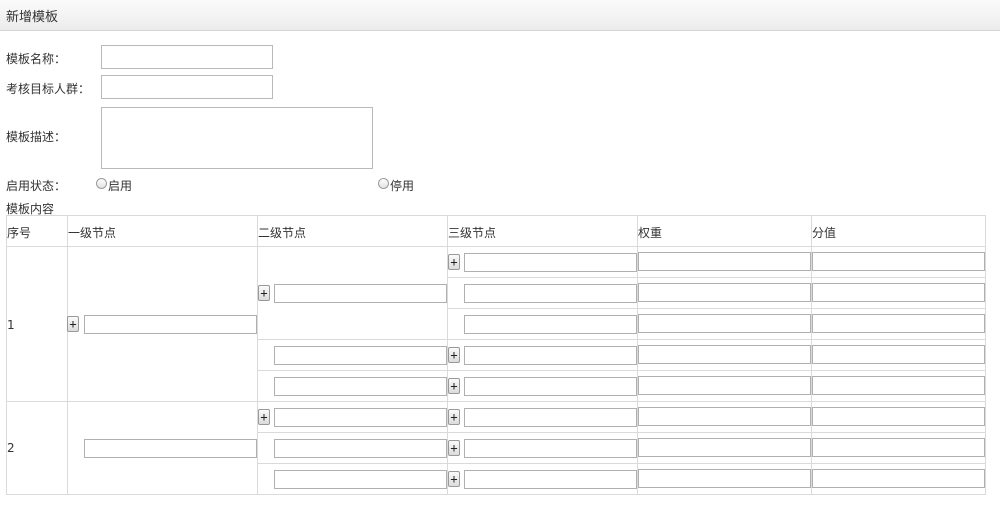 The image size is (1000, 506). I want to click on row-1-l2a-l3-add-button: +, so click(454, 262).